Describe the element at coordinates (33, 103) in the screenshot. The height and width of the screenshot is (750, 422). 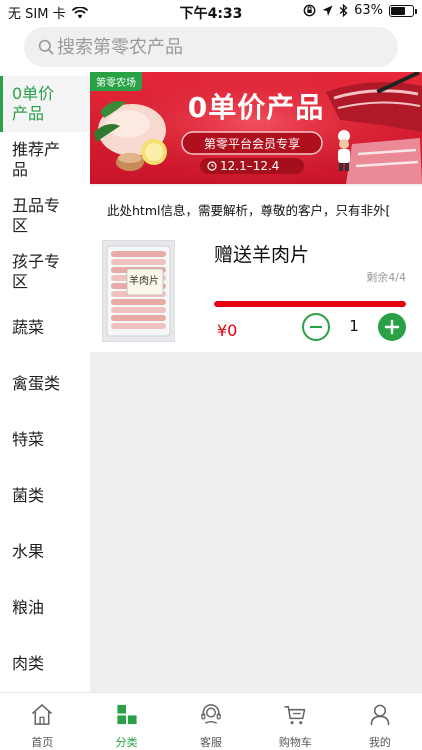
I see `sidebar-item-label: 0单价产品` at that location.